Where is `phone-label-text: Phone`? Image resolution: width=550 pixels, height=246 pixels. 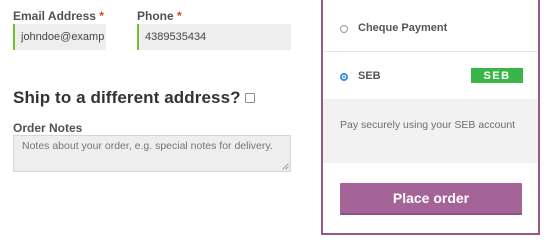
phone-label-text: Phone is located at coordinates (155, 16).